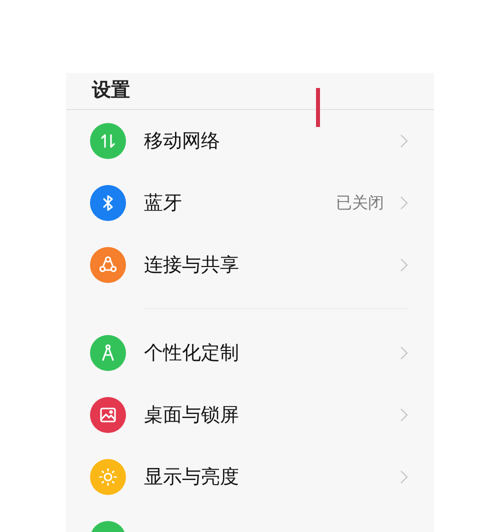 The image size is (500, 532). I want to click on row-label: 个性化定制, so click(191, 353).